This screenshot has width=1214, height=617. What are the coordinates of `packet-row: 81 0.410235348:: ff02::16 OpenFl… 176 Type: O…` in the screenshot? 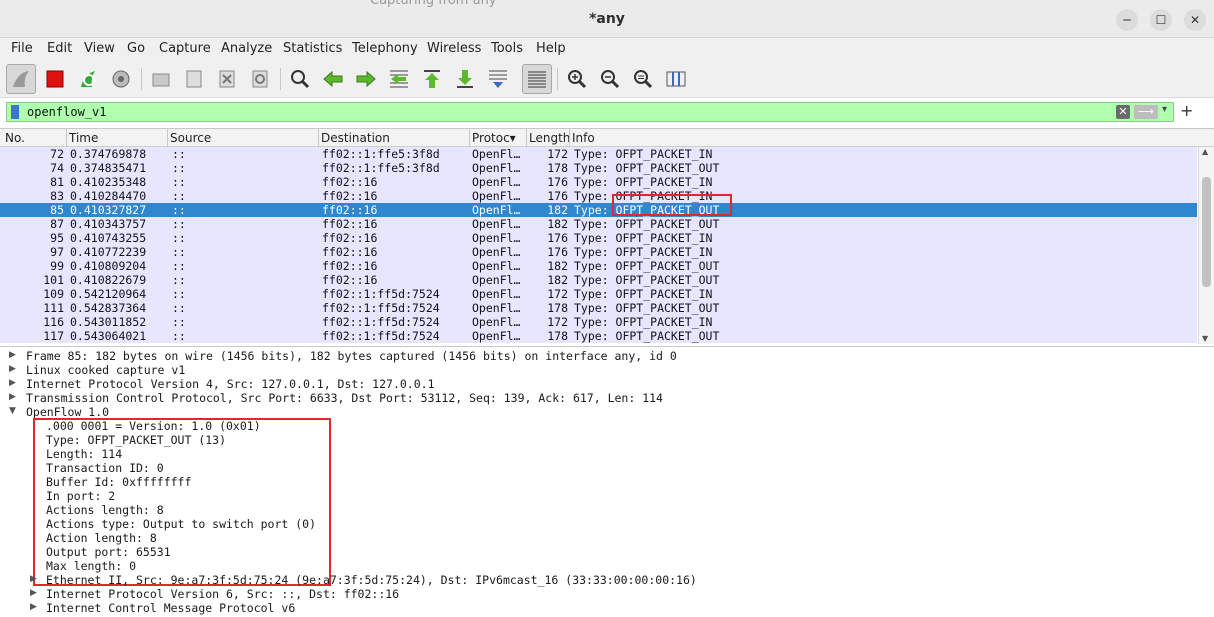 It's located at (598, 182).